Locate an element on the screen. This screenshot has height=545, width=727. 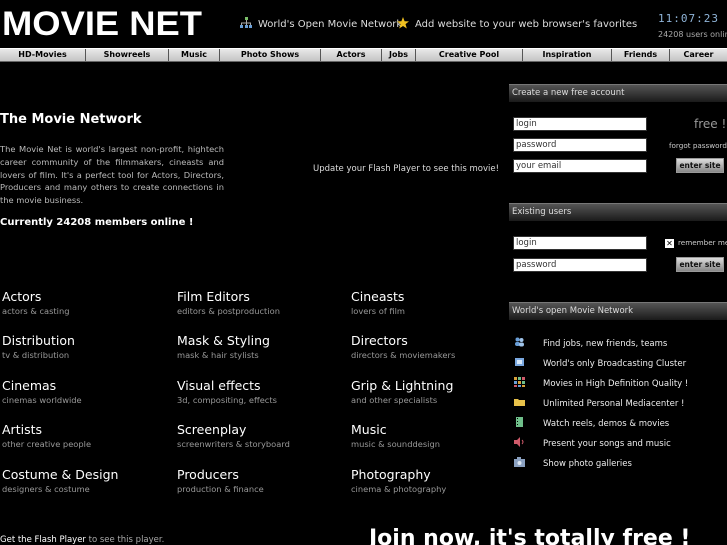
users-icon is located at coordinates (519, 342).